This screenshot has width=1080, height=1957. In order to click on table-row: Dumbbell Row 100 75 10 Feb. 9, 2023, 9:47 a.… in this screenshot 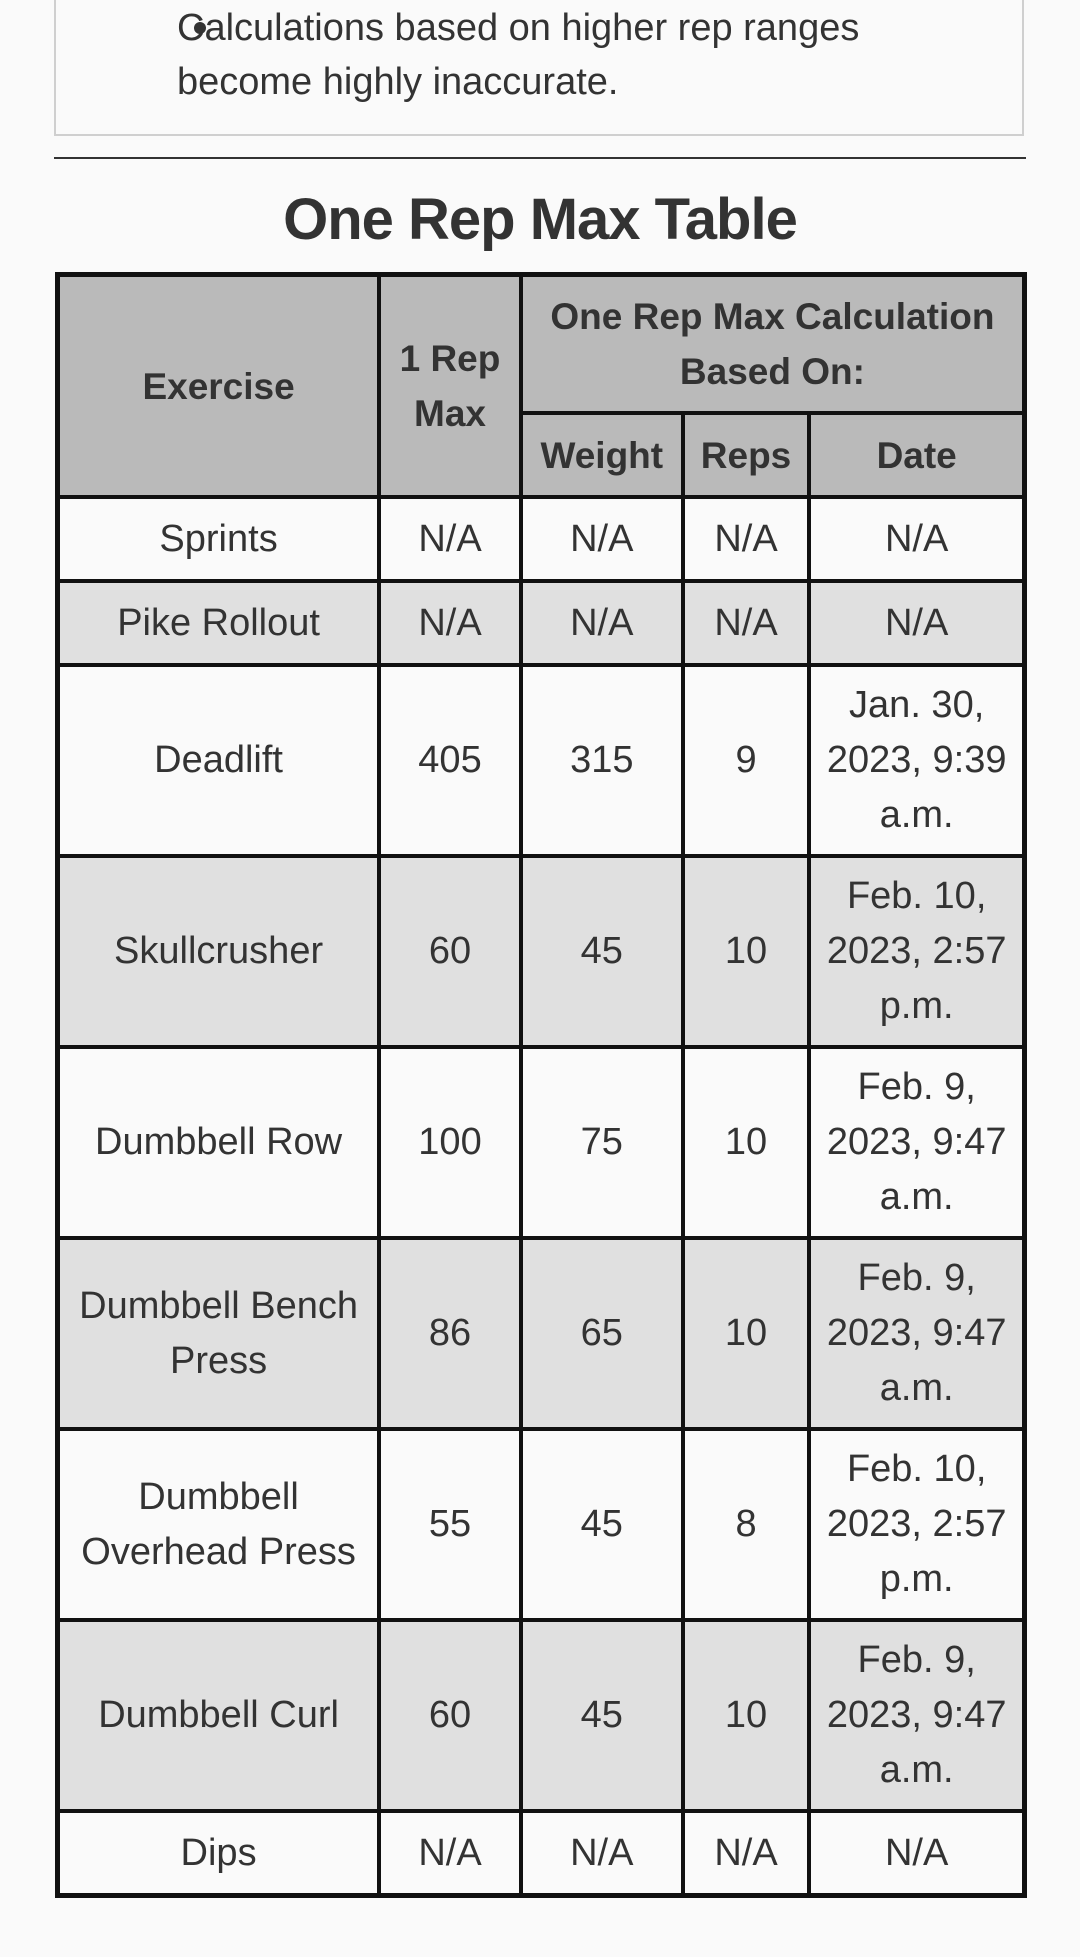, I will do `click(541, 1142)`.